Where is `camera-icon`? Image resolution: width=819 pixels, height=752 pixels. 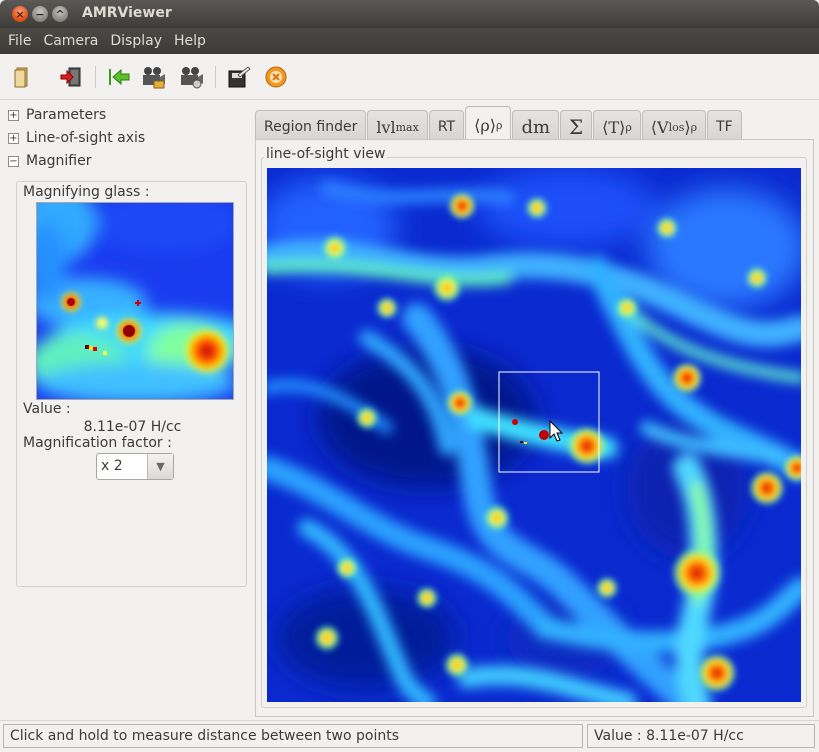
camera-icon is located at coordinates (153, 77).